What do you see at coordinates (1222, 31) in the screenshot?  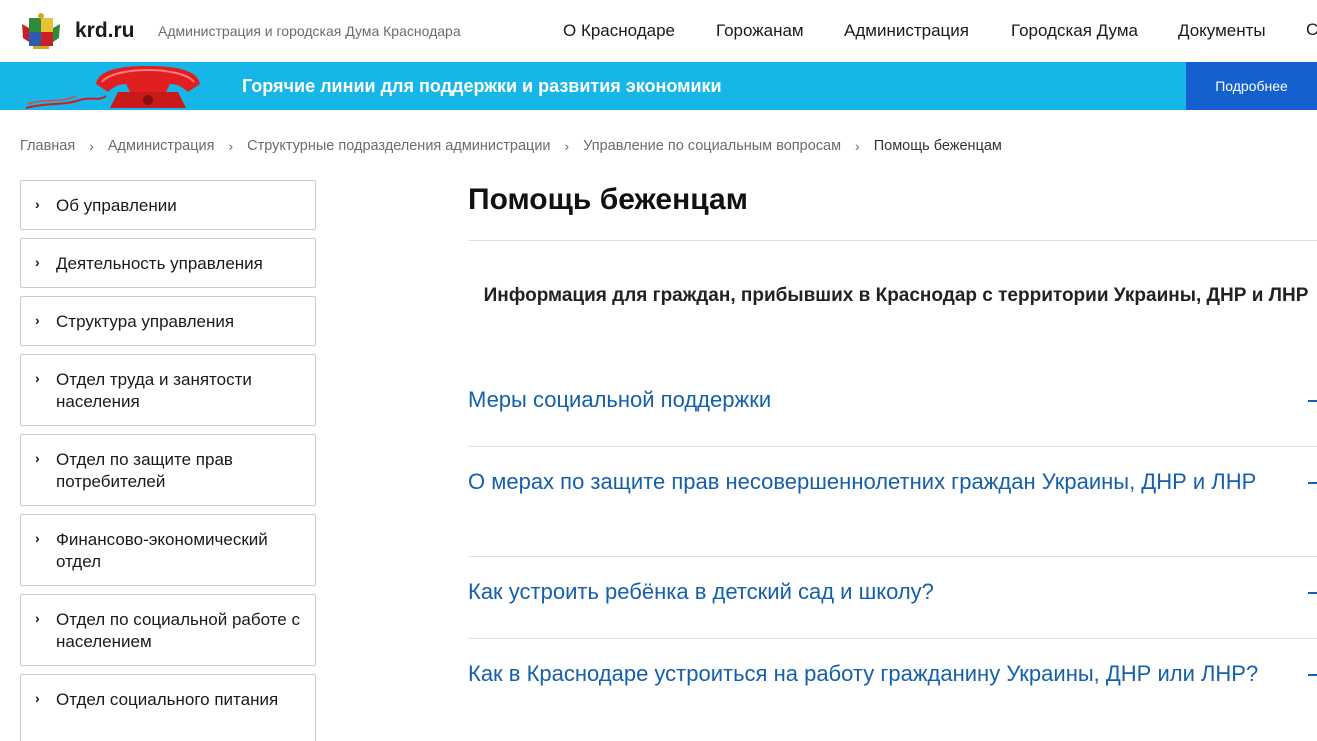 I see `nav-item-documents: Документы` at bounding box center [1222, 31].